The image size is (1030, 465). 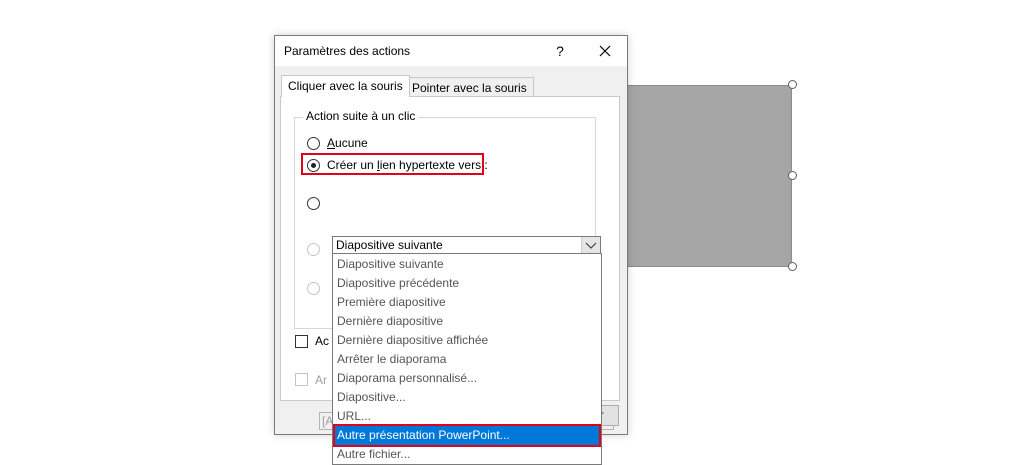 What do you see at coordinates (467, 435) in the screenshot?
I see `selected-option-highlight` at bounding box center [467, 435].